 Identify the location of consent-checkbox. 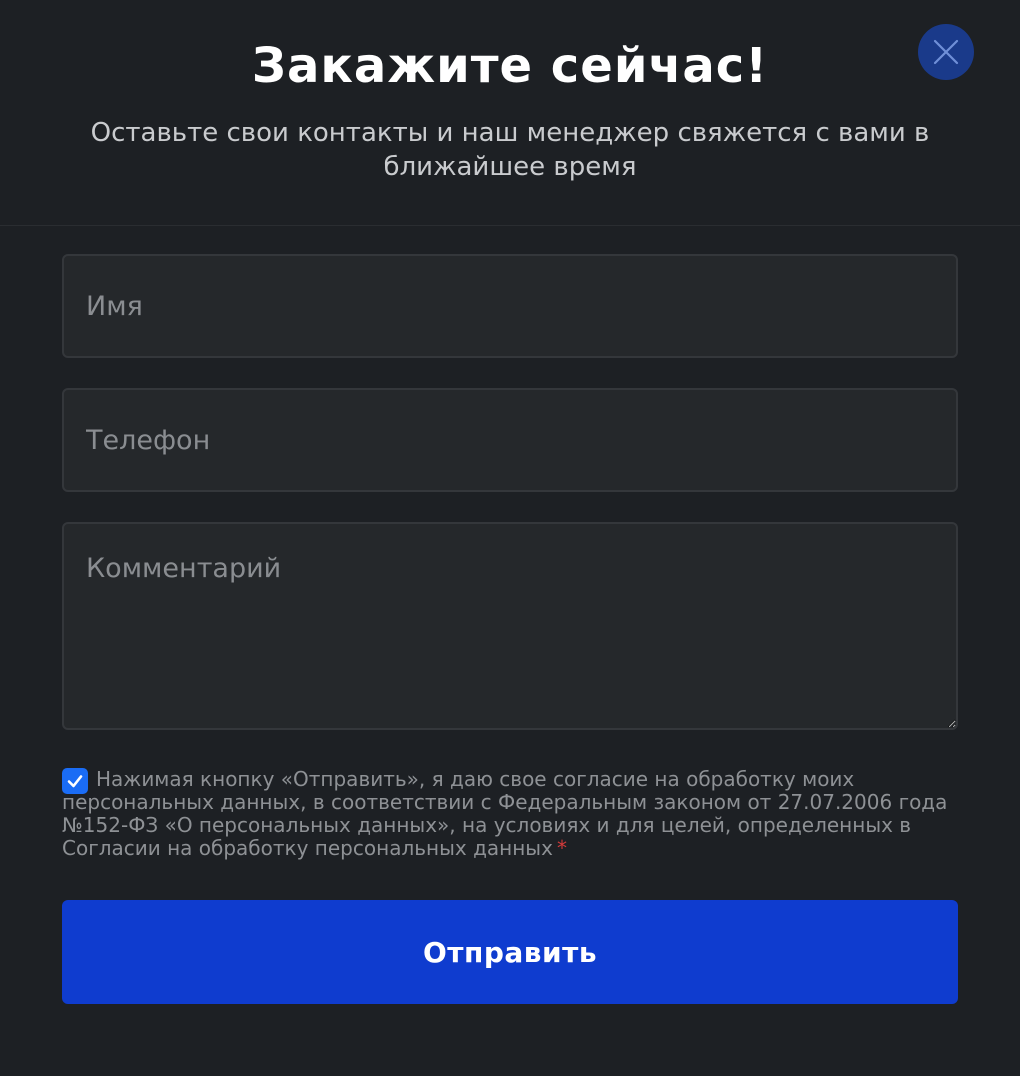
(75, 781).